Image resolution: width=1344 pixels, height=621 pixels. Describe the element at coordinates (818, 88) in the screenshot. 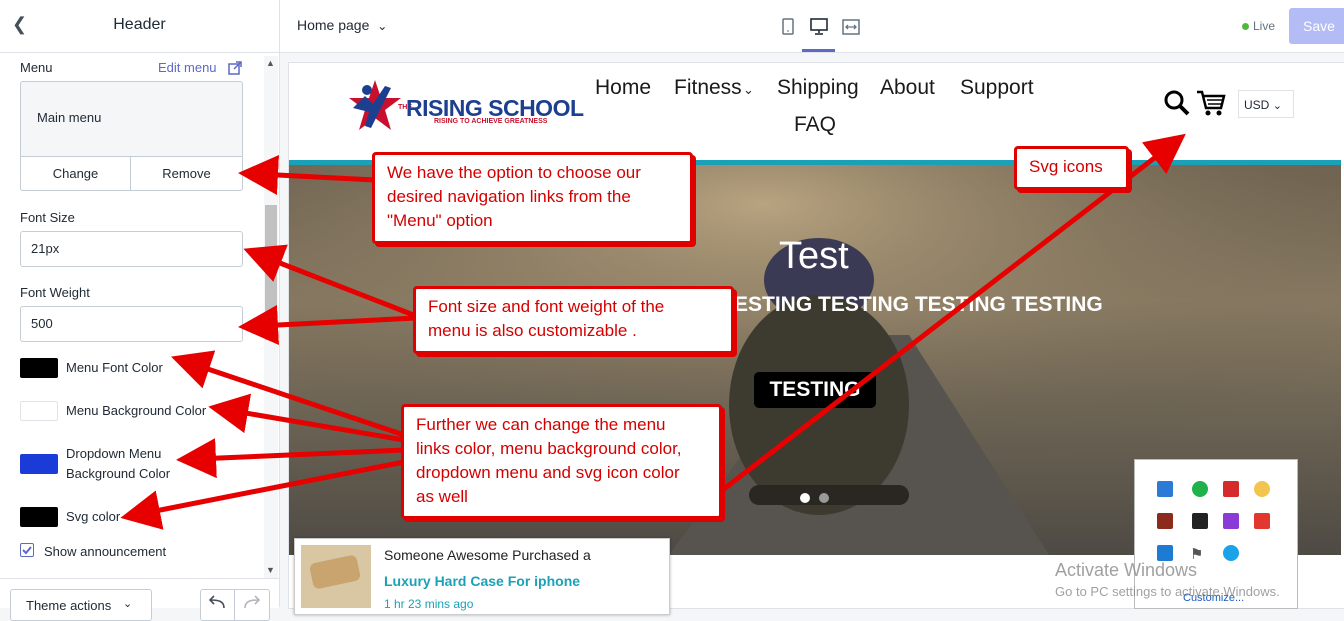

I see `nav-shipping: Shipping` at that location.